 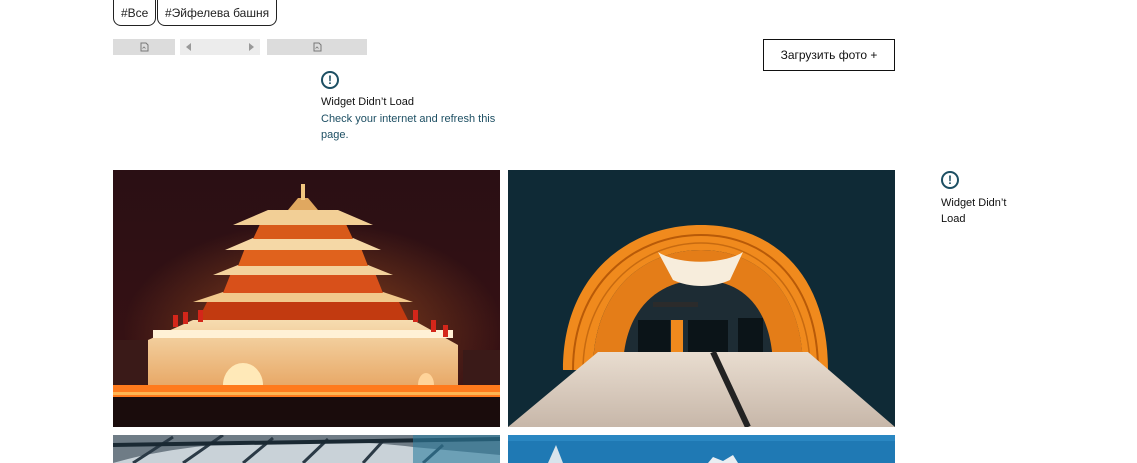 What do you see at coordinates (306, 449) in the screenshot?
I see `gallery-photo-structure` at bounding box center [306, 449].